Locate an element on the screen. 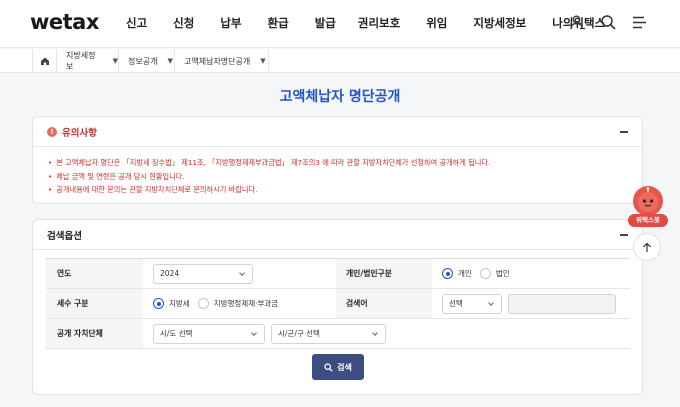 This screenshot has width=680, height=407. notice-header: ! 유의사항 is located at coordinates (337, 132).